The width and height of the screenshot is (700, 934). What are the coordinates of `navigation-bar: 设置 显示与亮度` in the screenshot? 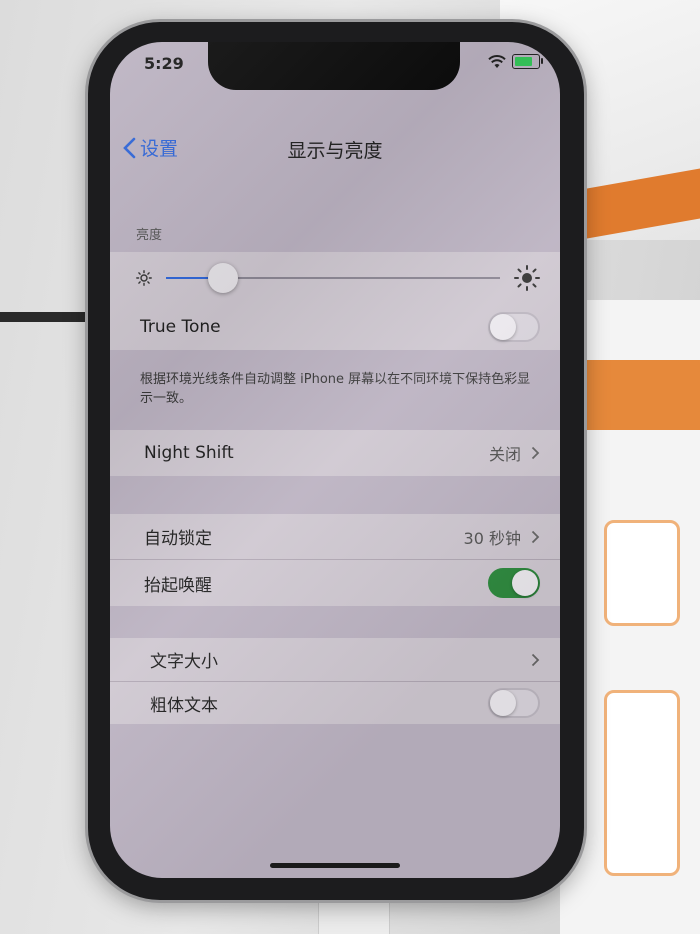 It's located at (335, 147).